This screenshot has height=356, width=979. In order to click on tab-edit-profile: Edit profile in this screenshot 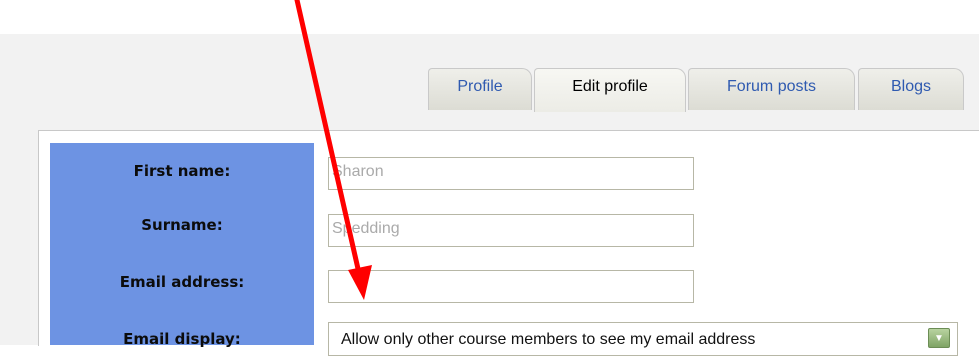, I will do `click(610, 90)`.